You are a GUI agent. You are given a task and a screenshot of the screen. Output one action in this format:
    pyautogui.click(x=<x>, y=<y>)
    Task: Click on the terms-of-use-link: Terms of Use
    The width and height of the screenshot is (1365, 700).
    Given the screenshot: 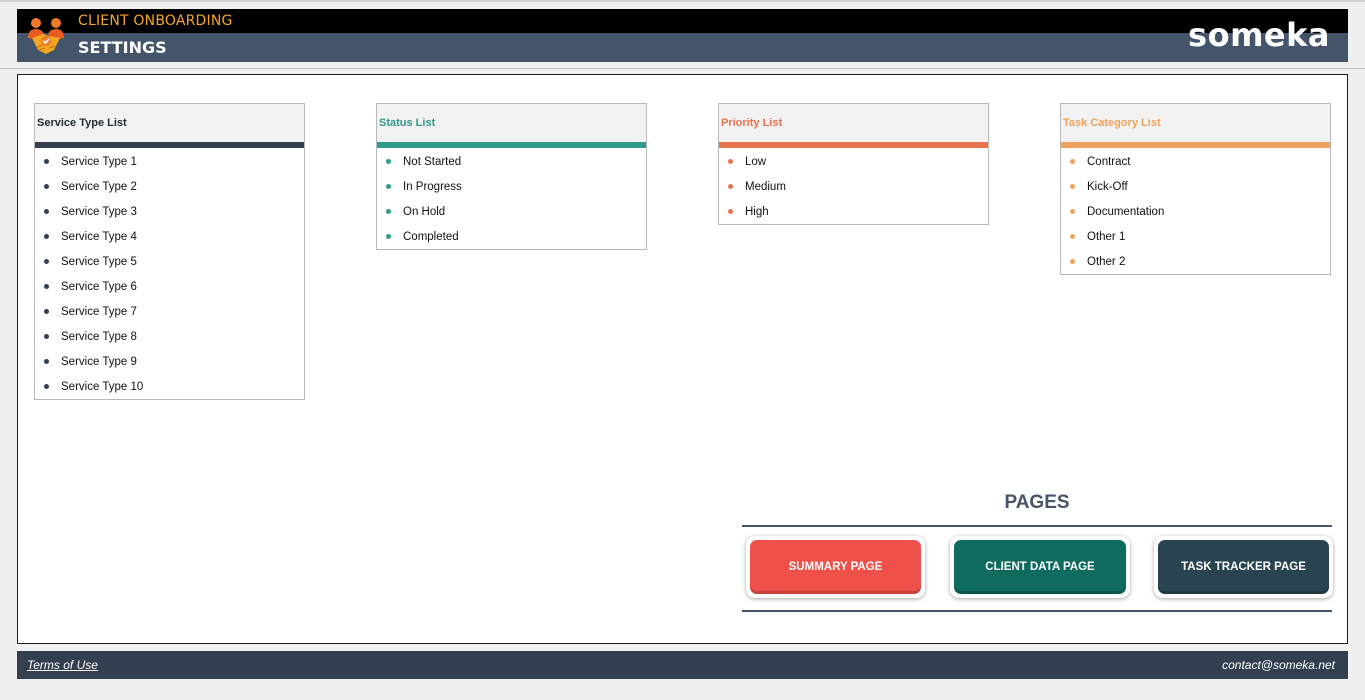 What is the action you would take?
    pyautogui.click(x=62, y=665)
    